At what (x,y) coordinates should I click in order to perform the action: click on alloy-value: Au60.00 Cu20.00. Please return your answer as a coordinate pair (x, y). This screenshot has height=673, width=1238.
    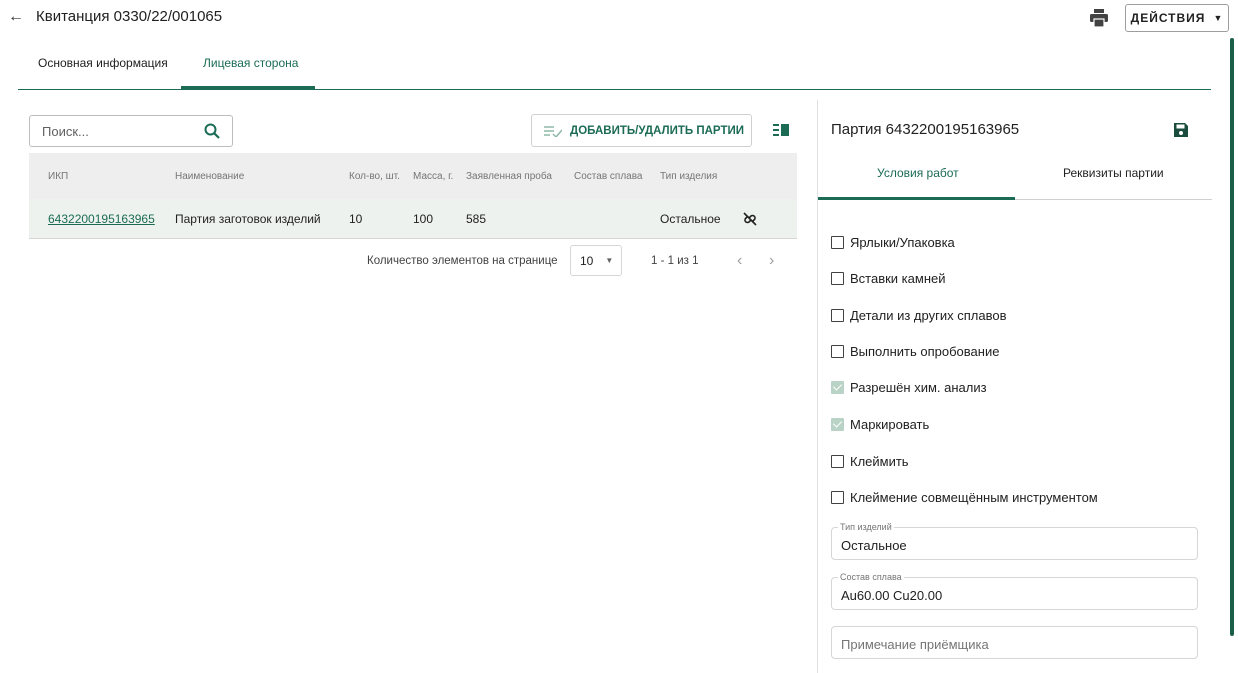
    Looking at the image, I should click on (892, 595).